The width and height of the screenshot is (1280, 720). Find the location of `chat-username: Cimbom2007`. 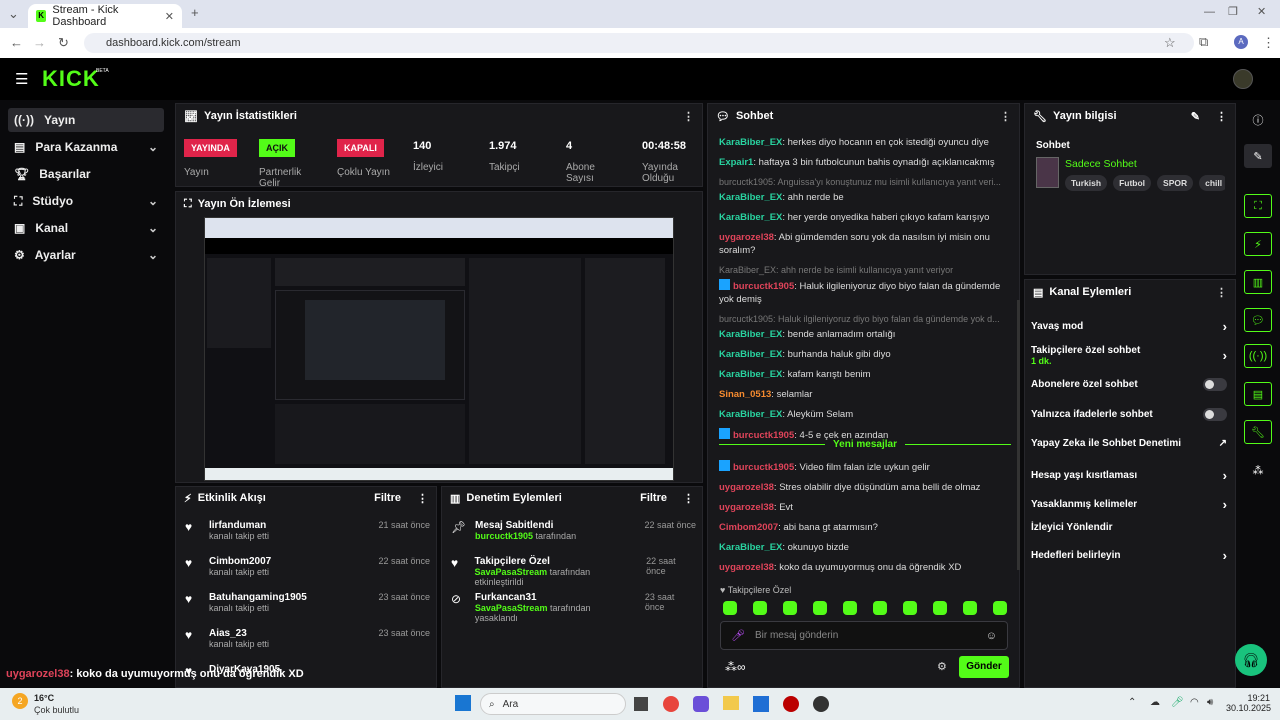

chat-username: Cimbom2007 is located at coordinates (748, 527).